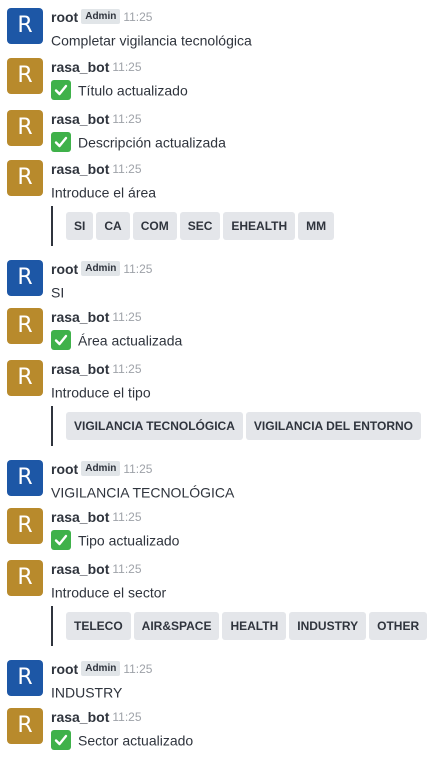 The height and width of the screenshot is (763, 441). I want to click on message-text: Título actualizado, so click(133, 90).